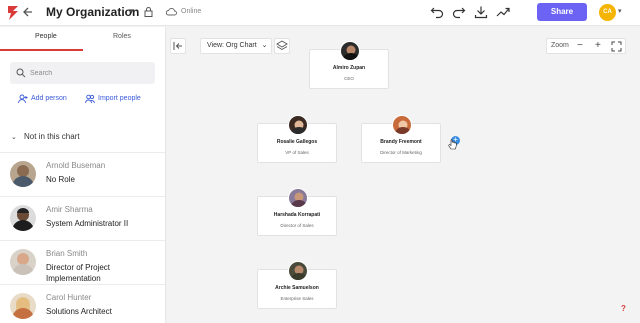 This screenshot has height=323, width=640. What do you see at coordinates (92, 12) in the screenshot?
I see `org-title: My Organization` at bounding box center [92, 12].